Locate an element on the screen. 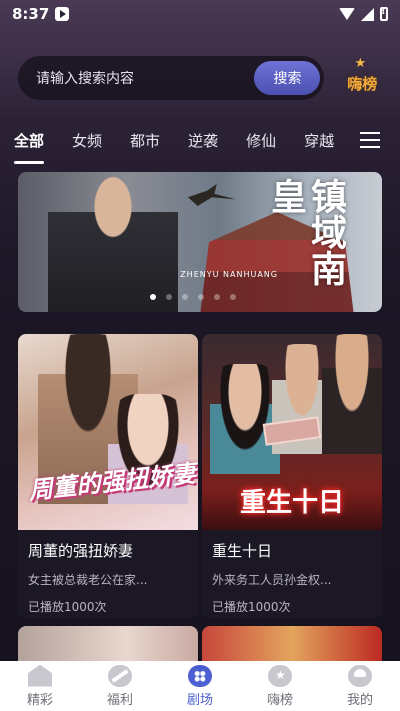 Image resolution: width=400 pixels, height=711 pixels. tab-time-travel: 穿越 is located at coordinates (319, 140).